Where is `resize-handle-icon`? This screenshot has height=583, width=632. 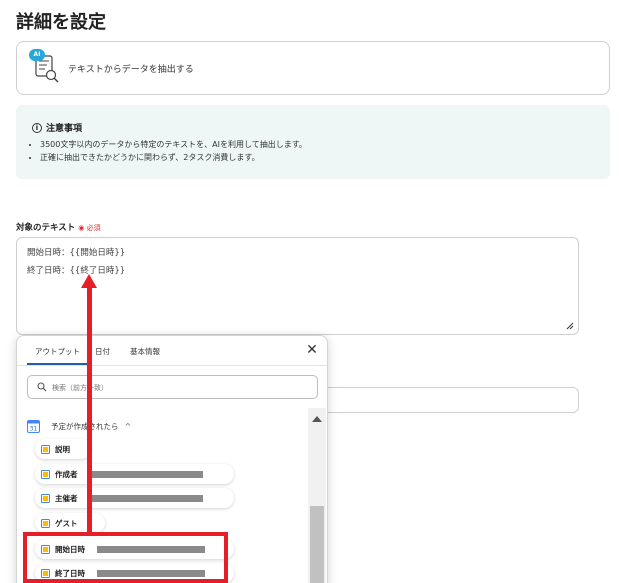
resize-handle-icon is located at coordinates (570, 326).